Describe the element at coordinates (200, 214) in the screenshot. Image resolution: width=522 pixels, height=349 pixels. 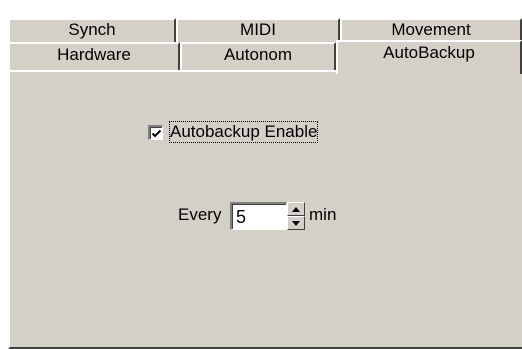
I see `every-label: Every` at that location.